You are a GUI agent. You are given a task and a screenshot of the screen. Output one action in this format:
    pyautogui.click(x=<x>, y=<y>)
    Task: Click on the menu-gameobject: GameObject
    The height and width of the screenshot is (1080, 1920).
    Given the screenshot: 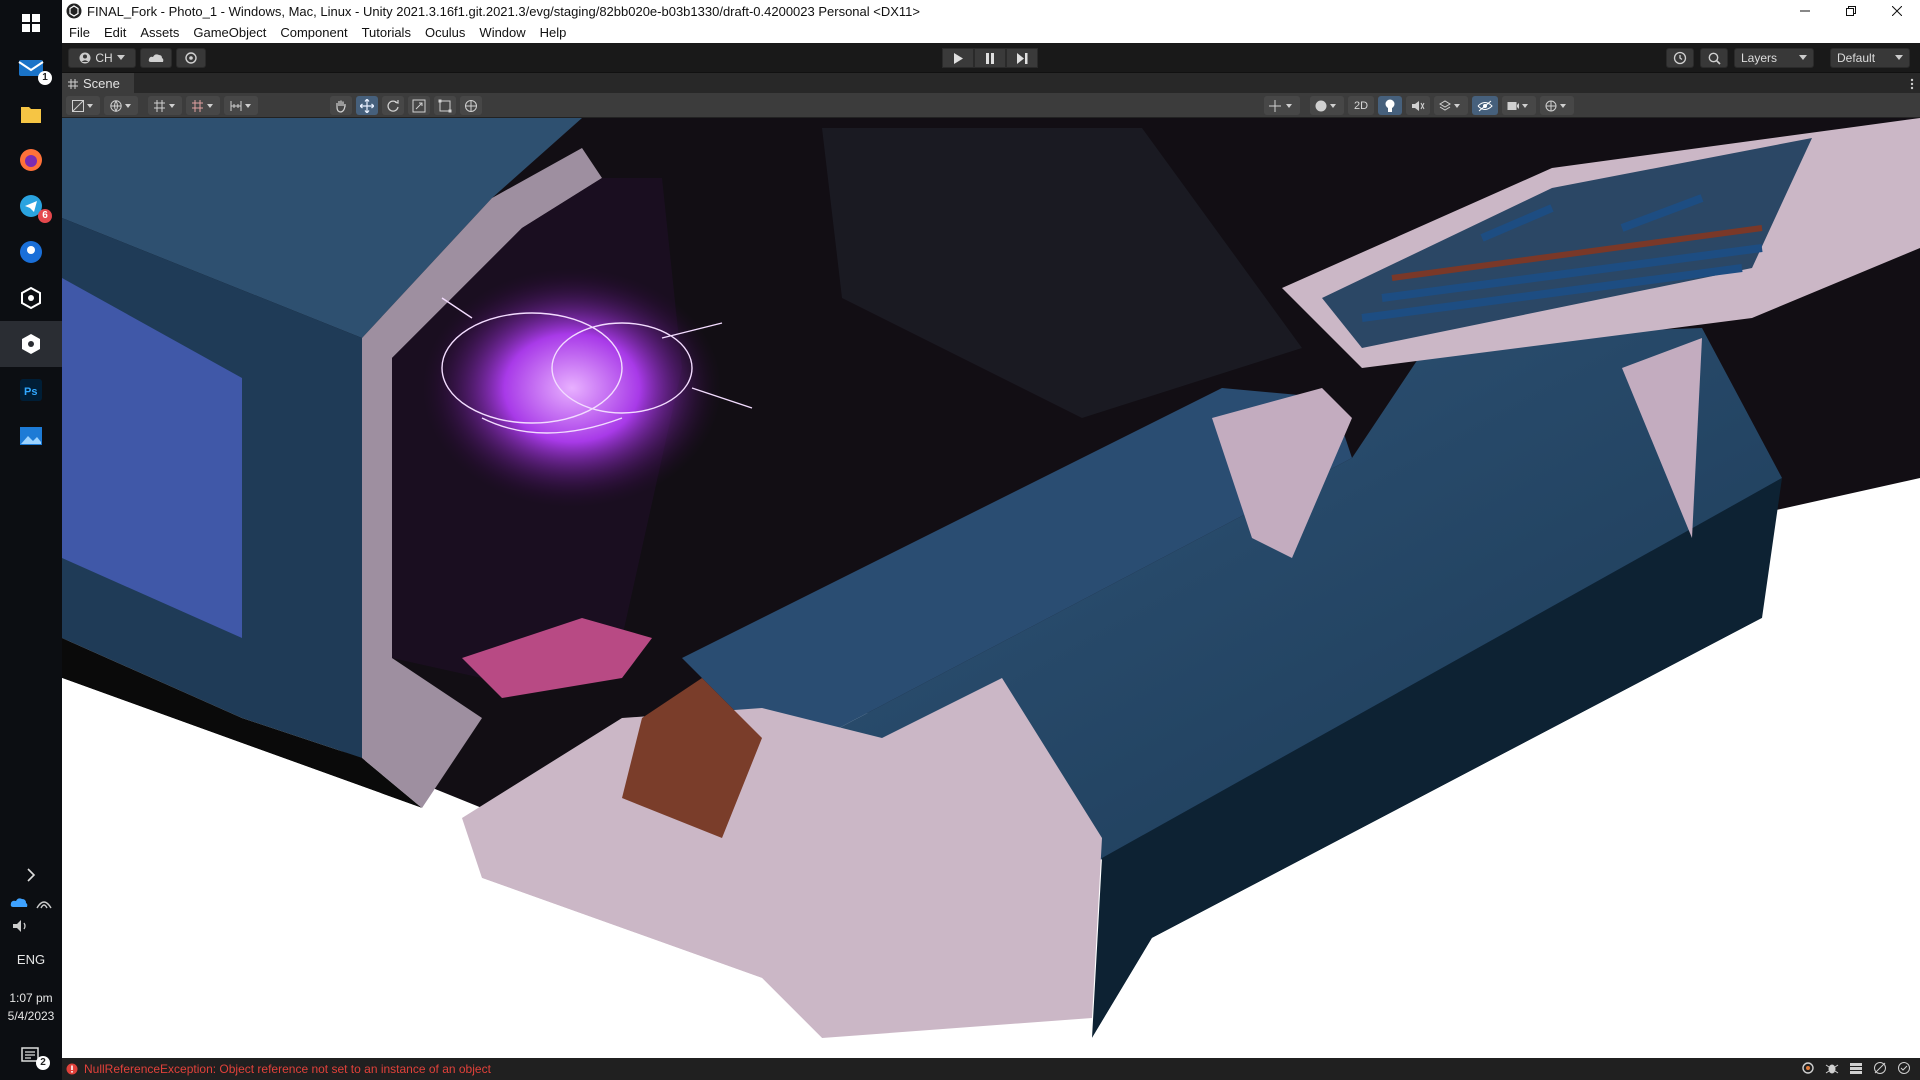 What is the action you would take?
    pyautogui.click(x=229, y=32)
    